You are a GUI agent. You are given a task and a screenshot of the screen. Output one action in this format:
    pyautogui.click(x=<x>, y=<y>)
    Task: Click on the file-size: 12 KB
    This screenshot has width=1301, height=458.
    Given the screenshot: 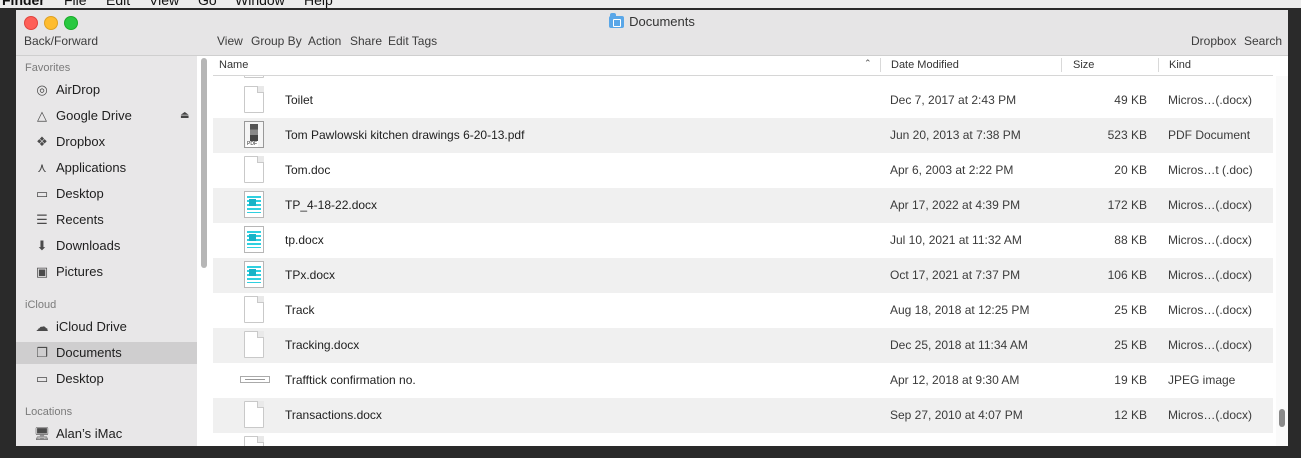 What is the action you would take?
    pyautogui.click(x=1130, y=415)
    